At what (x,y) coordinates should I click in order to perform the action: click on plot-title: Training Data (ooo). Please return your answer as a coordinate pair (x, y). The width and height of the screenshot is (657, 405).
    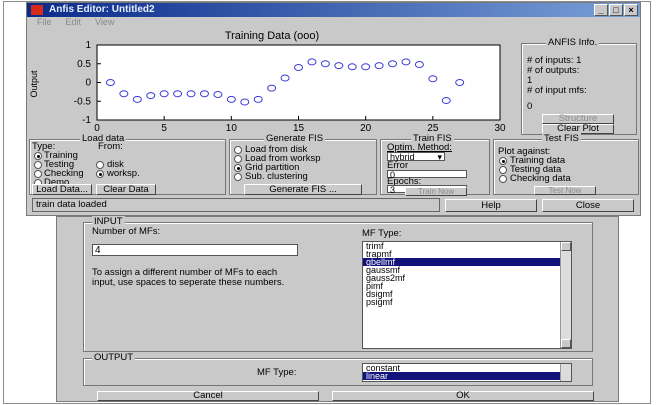
    Looking at the image, I should click on (272, 36).